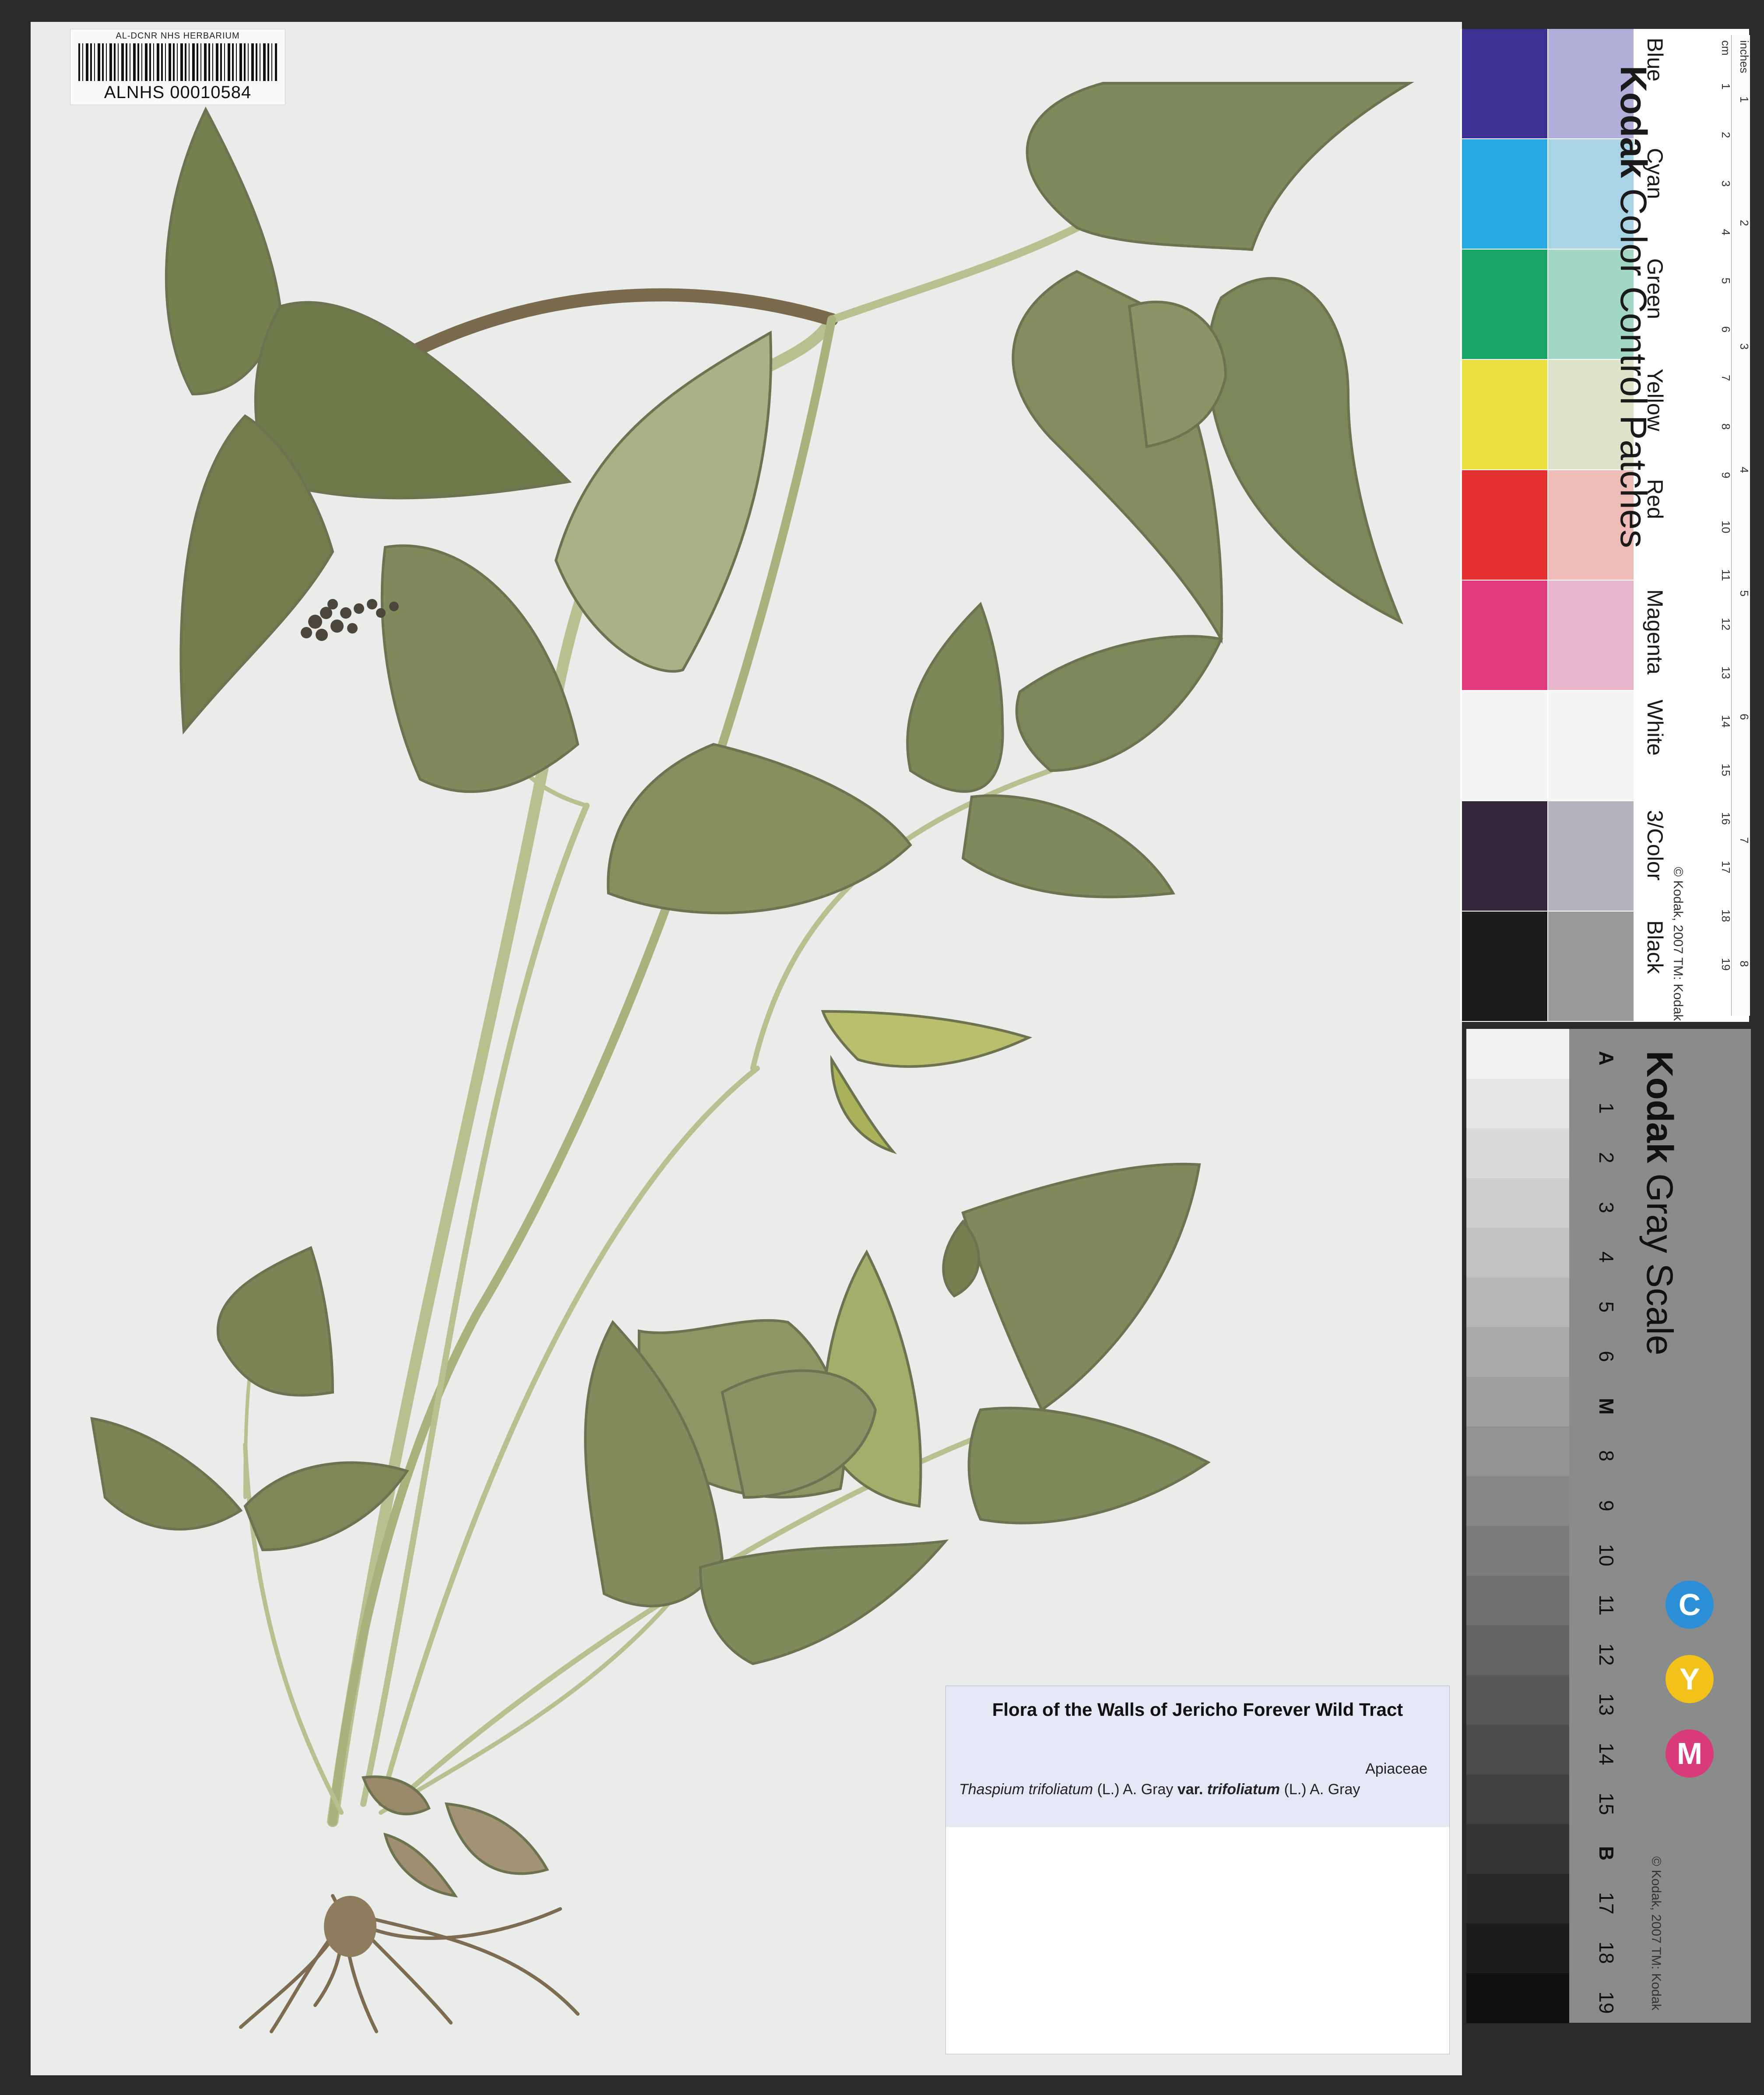 This screenshot has height=2095, width=1764. Describe the element at coordinates (1606, 1505) in the screenshot. I see `gray-step-label: 9` at that location.